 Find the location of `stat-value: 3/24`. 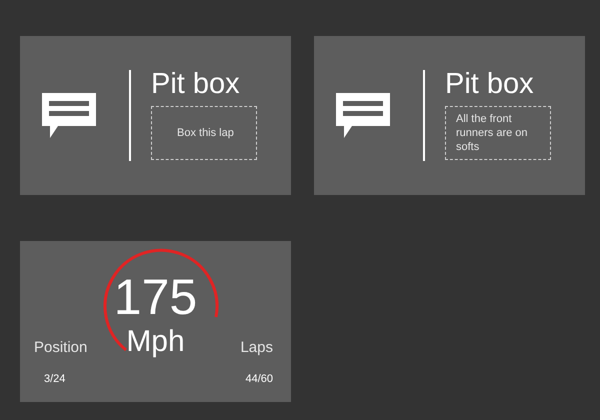

stat-value: 3/24 is located at coordinates (54, 379).